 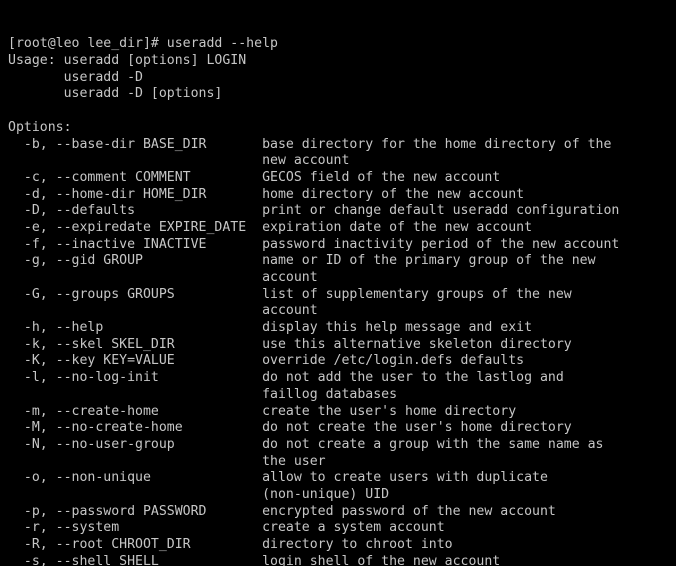 I want to click on usage-line-1: useradd -D, so click(x=75, y=77).